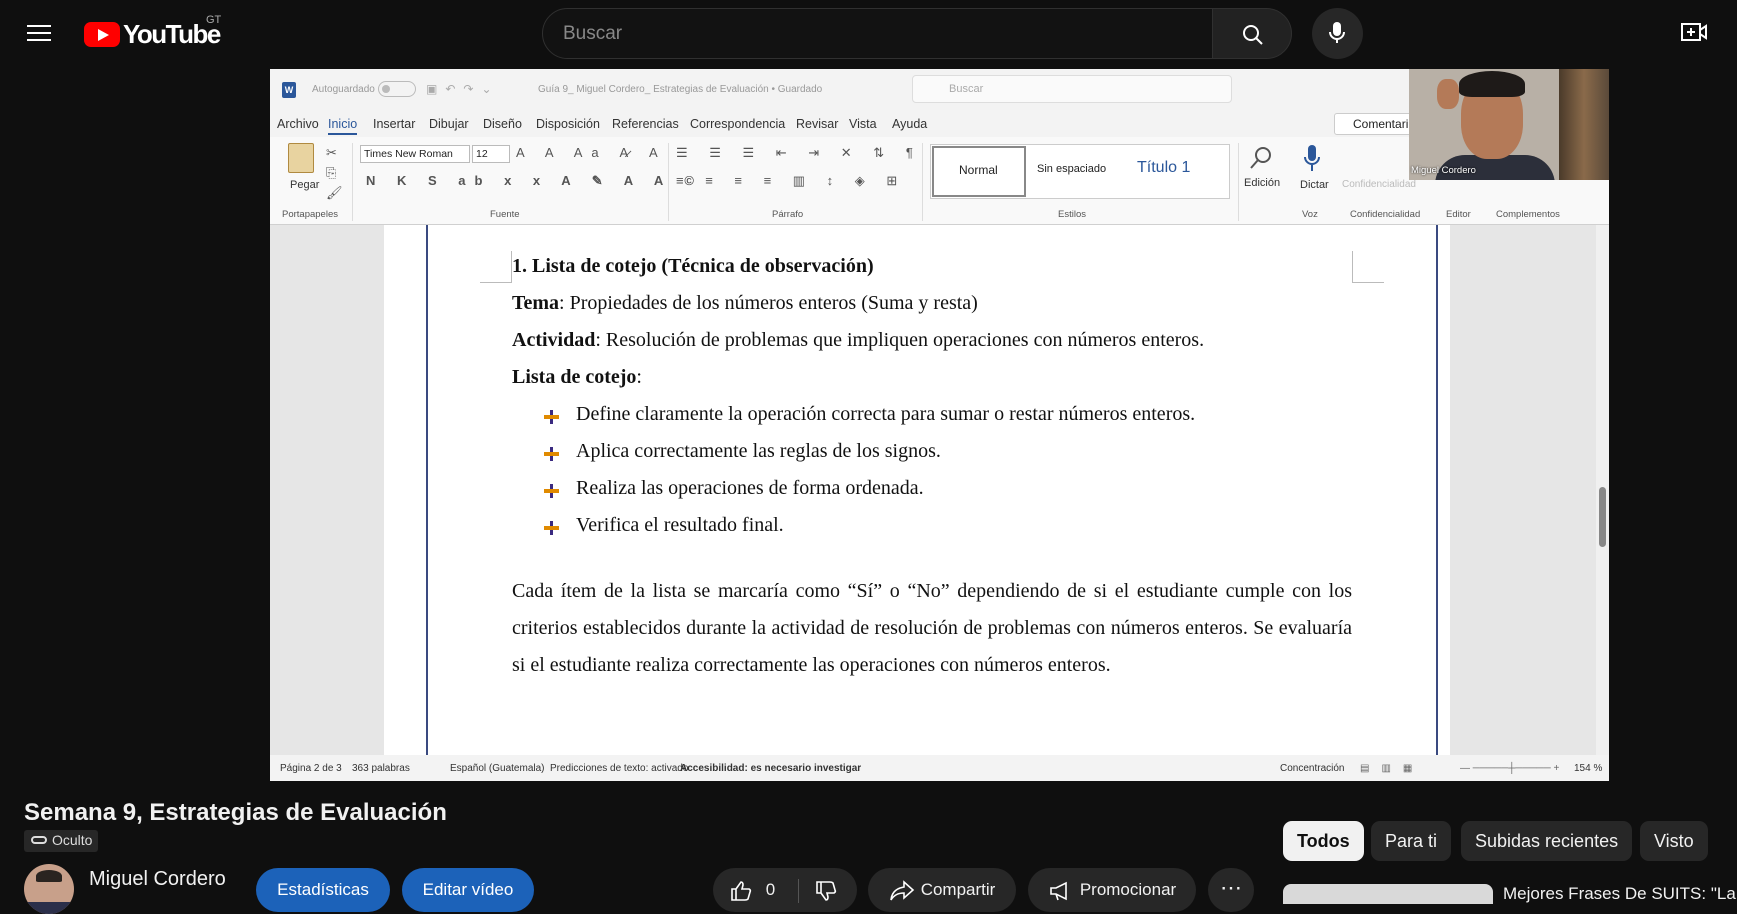 Image resolution: width=1737 pixels, height=914 pixels. I want to click on edition-label: Edición, so click(1262, 183).